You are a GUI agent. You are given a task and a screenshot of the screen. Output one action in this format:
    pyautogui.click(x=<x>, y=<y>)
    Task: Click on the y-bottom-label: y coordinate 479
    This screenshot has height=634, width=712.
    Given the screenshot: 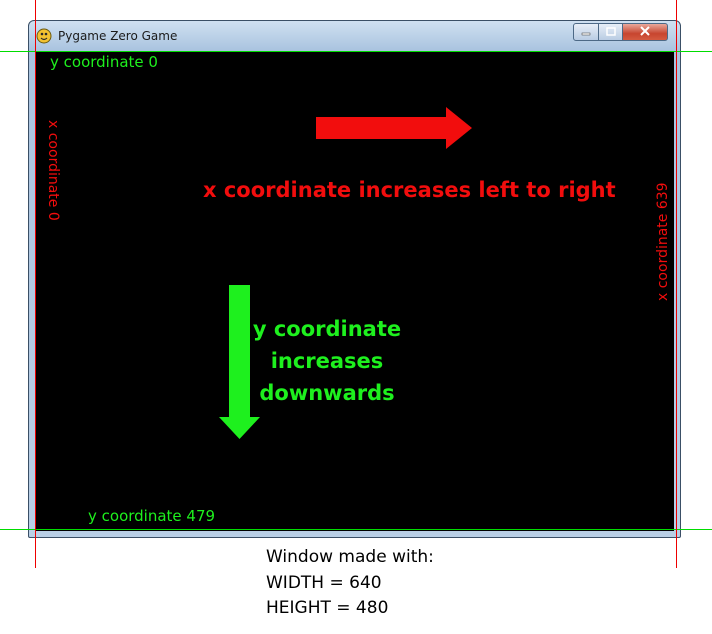 What is the action you would take?
    pyautogui.click(x=152, y=516)
    